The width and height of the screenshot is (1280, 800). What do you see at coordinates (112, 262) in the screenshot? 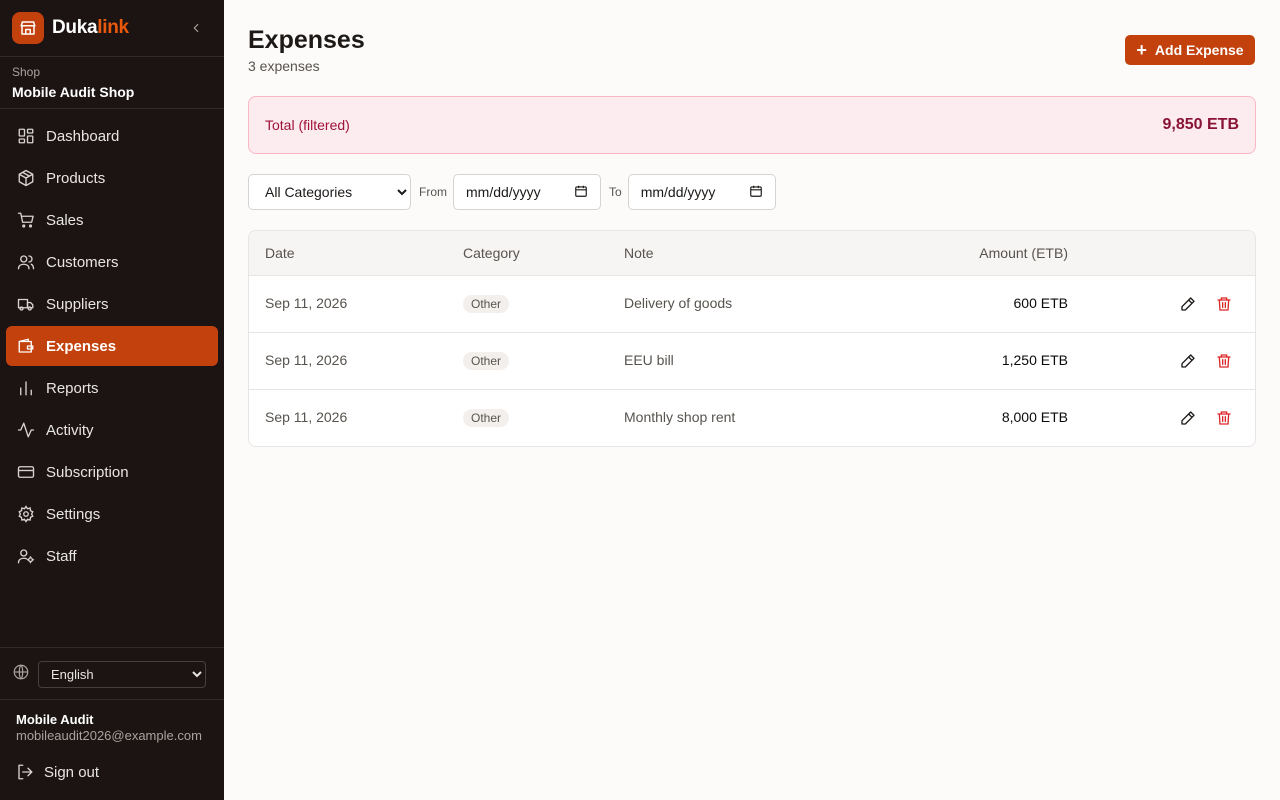
I see `sidebar-item-customers: Customers` at bounding box center [112, 262].